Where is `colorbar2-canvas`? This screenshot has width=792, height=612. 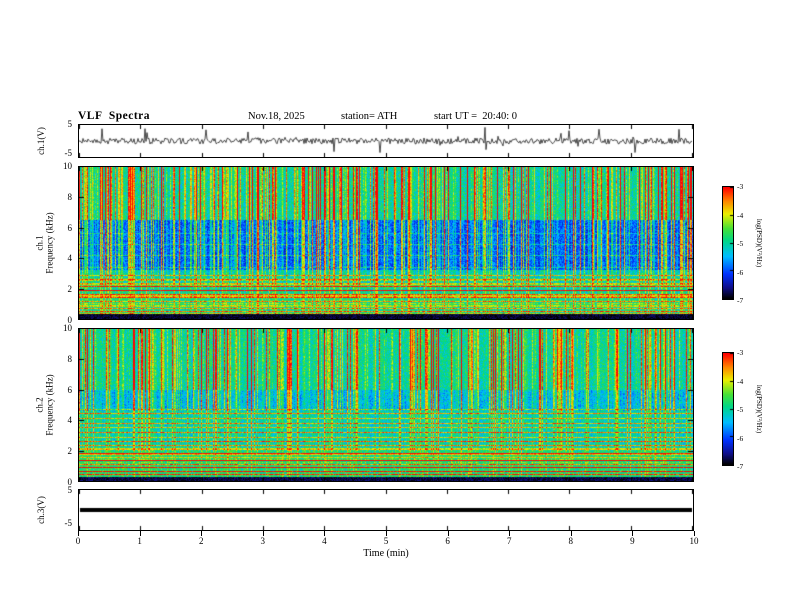
colorbar2-canvas is located at coordinates (728, 409).